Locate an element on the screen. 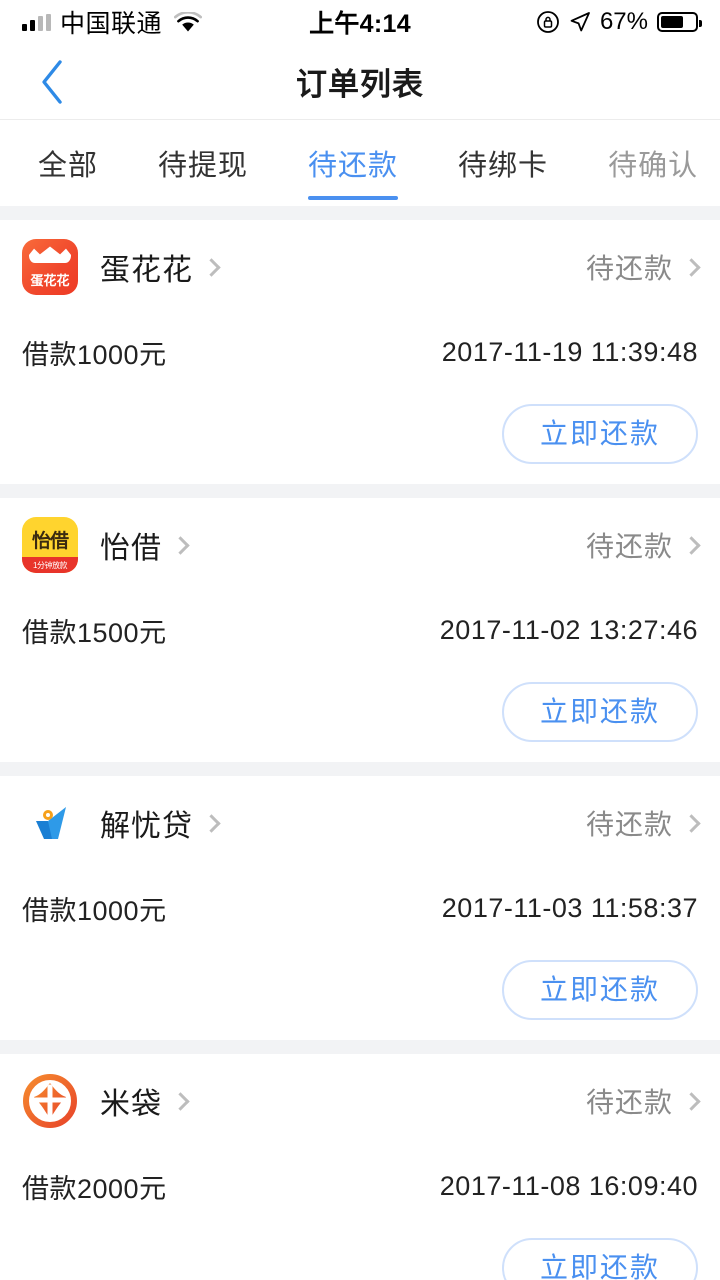 This screenshot has width=720, height=1280. nav-bar: 订单列表 is located at coordinates (360, 82).